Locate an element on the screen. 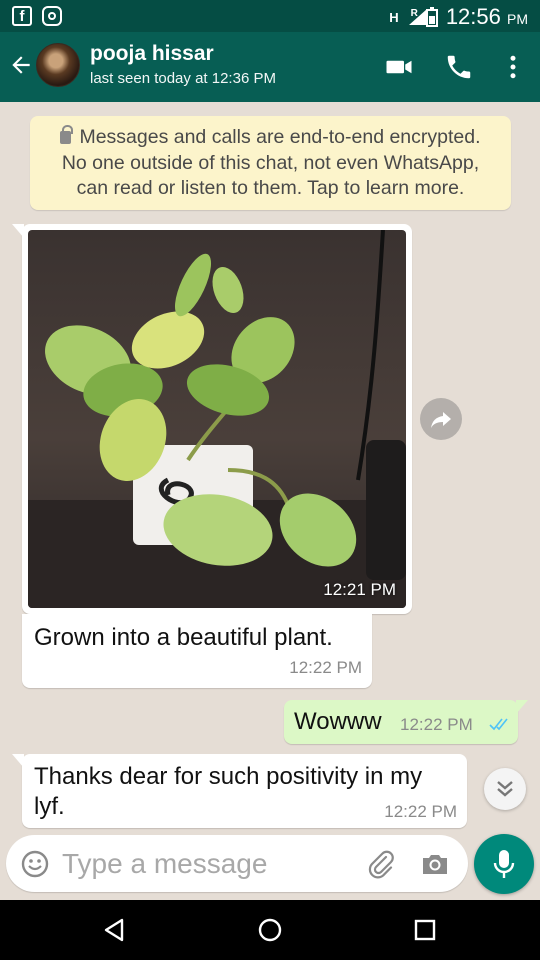 Image resolution: width=540 pixels, height=960 pixels. navigation-bar is located at coordinates (270, 930).